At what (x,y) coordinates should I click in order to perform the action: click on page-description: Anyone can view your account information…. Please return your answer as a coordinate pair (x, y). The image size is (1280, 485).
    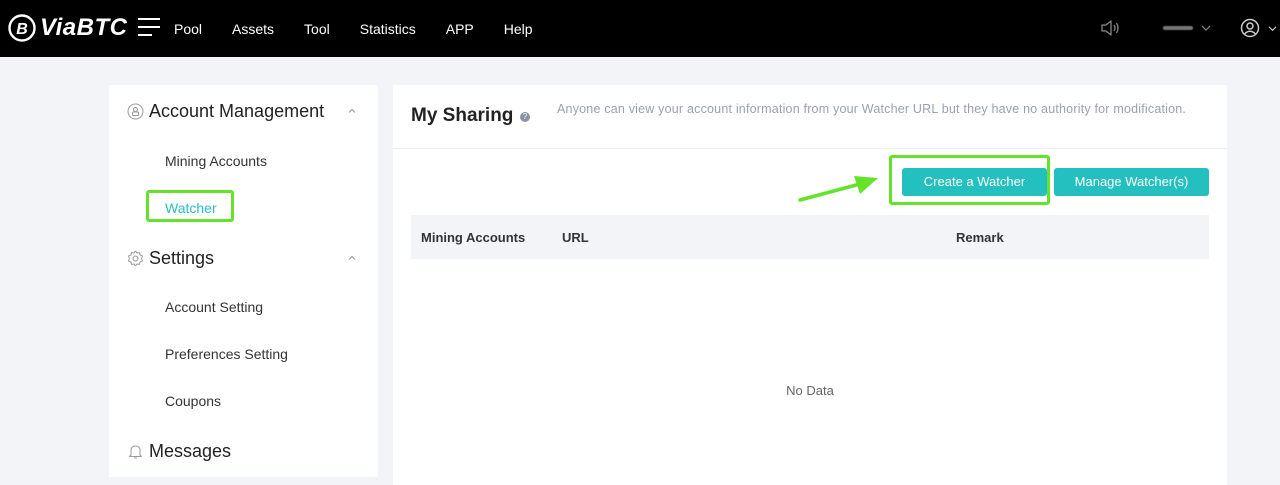
    Looking at the image, I should click on (872, 109).